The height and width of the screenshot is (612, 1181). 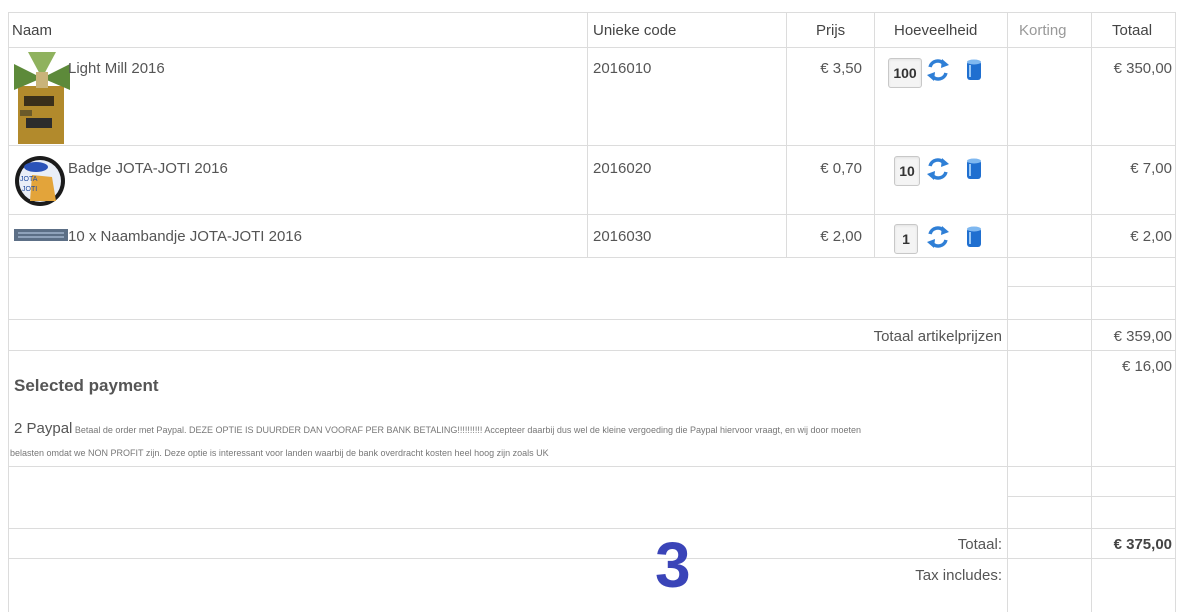 What do you see at coordinates (1146, 366) in the screenshot?
I see `payment-fee: € 16,00` at bounding box center [1146, 366].